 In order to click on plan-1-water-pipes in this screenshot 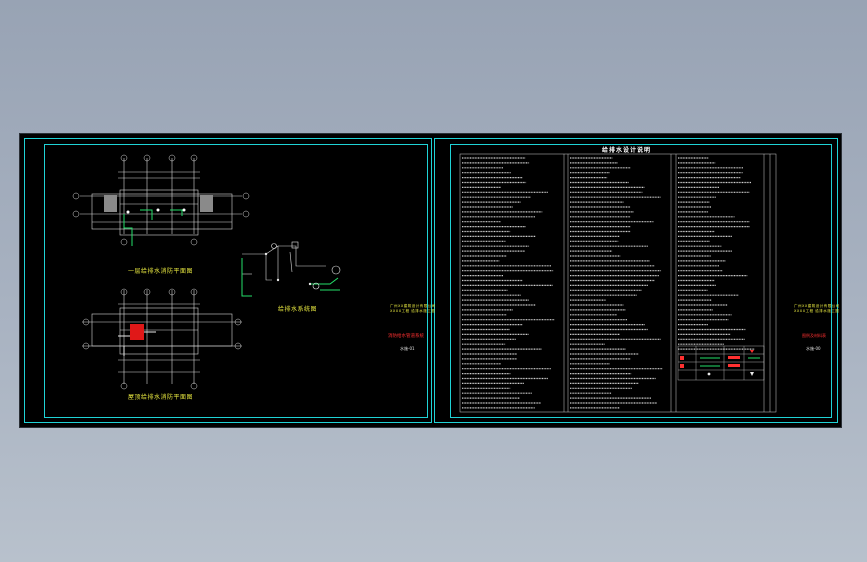, I will do `click(153, 227)`.